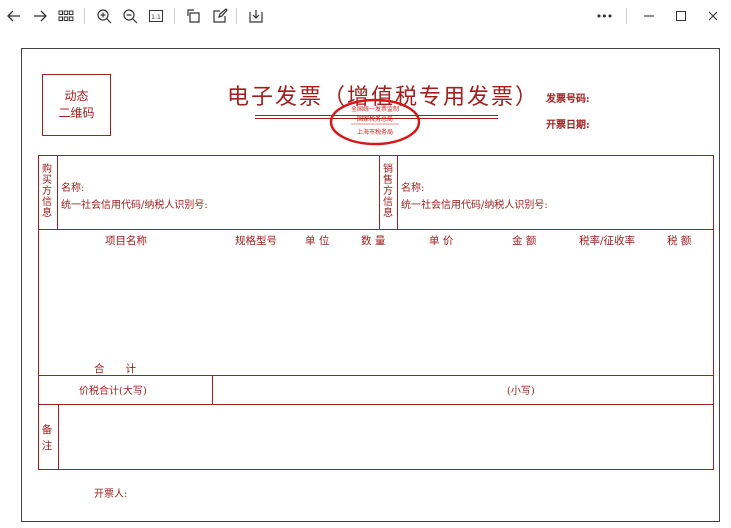 The height and width of the screenshot is (528, 731). What do you see at coordinates (130, 16) in the screenshot?
I see `zoom-out-icon` at bounding box center [130, 16].